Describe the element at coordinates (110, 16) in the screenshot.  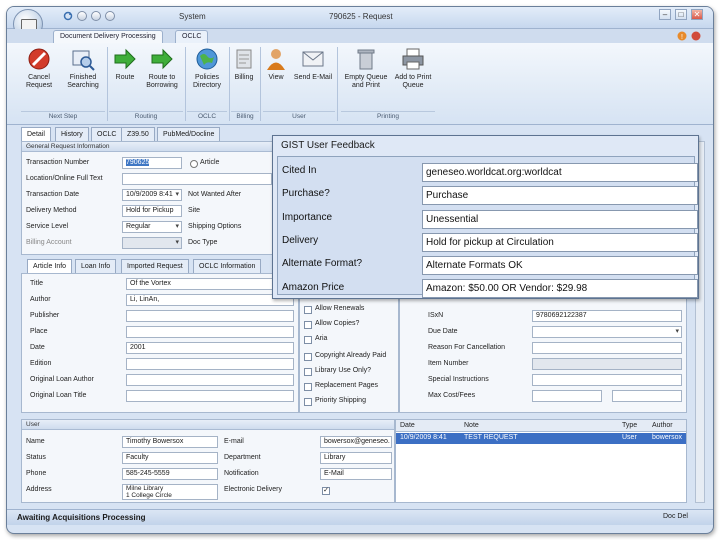
I see `forward-icon` at that location.